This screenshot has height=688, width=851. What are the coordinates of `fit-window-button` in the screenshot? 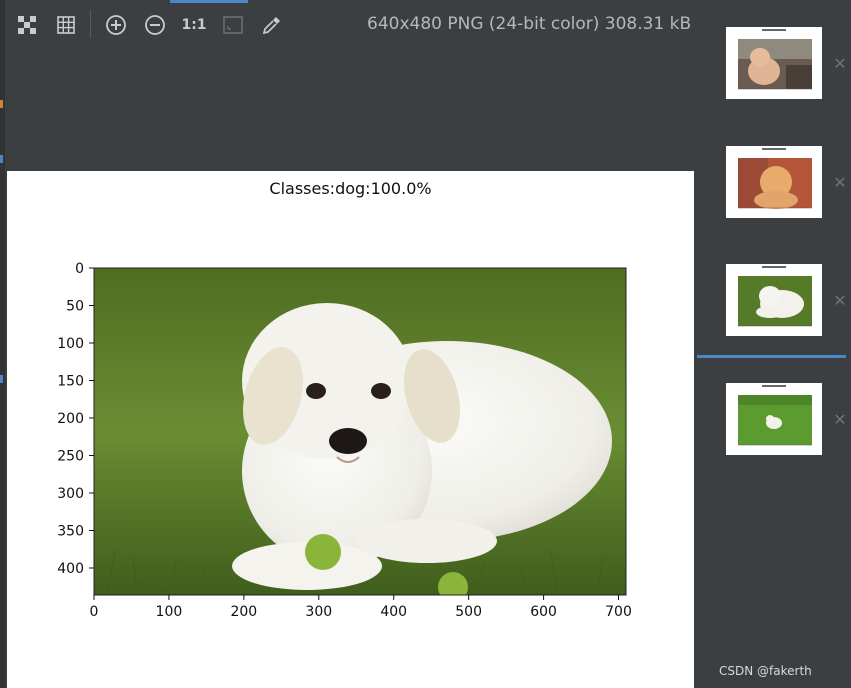 It's located at (233, 25).